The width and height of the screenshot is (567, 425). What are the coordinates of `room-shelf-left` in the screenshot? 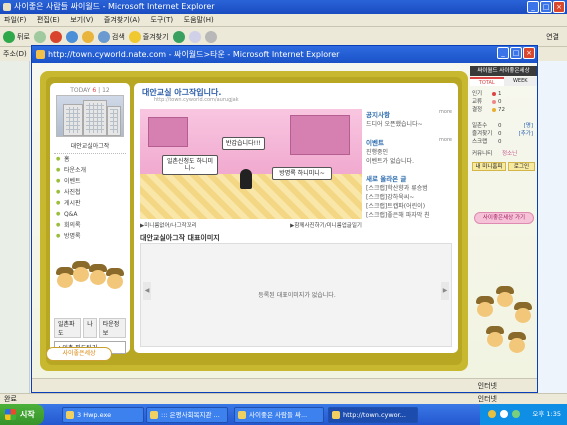 It's located at (168, 132).